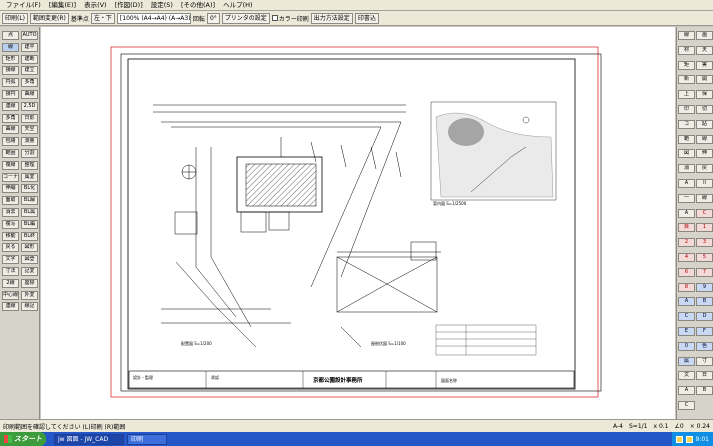 This screenshot has width=713, height=446. Describe the element at coordinates (10, 165) in the screenshot. I see `left-tool-11: 複線` at that location.